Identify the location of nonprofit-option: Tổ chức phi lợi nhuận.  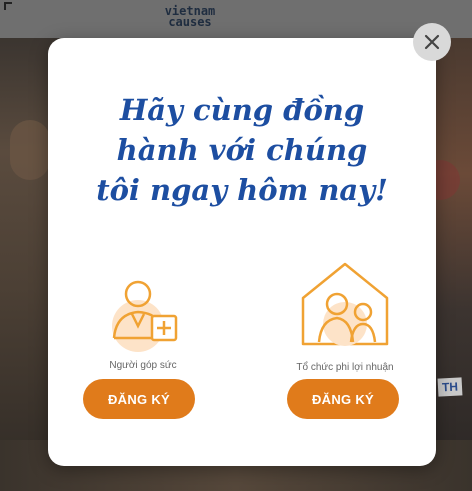
(345, 315).